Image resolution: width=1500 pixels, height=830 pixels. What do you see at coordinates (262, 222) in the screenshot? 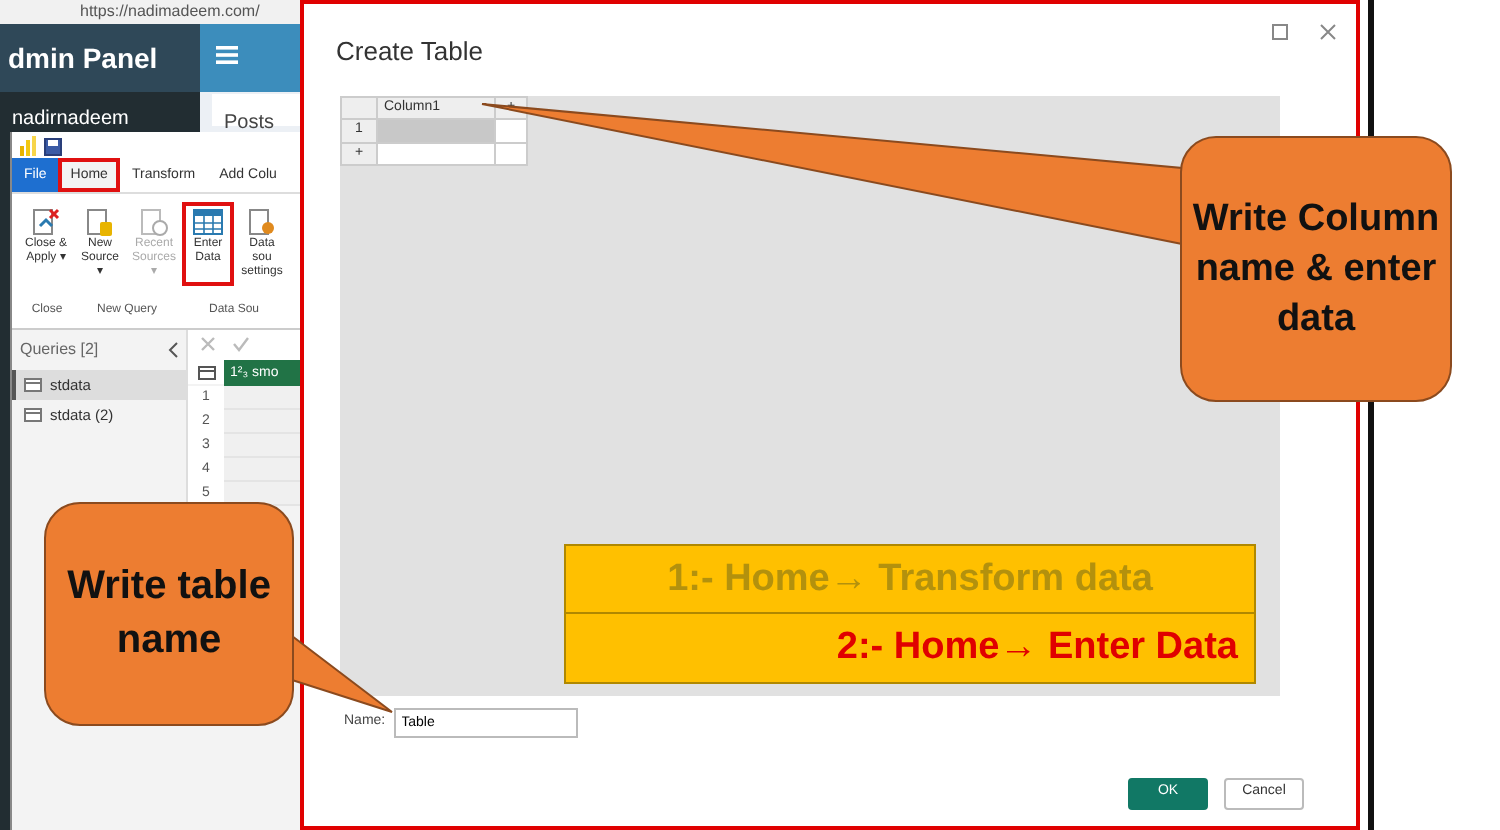
I see `gear-document-icon` at bounding box center [262, 222].